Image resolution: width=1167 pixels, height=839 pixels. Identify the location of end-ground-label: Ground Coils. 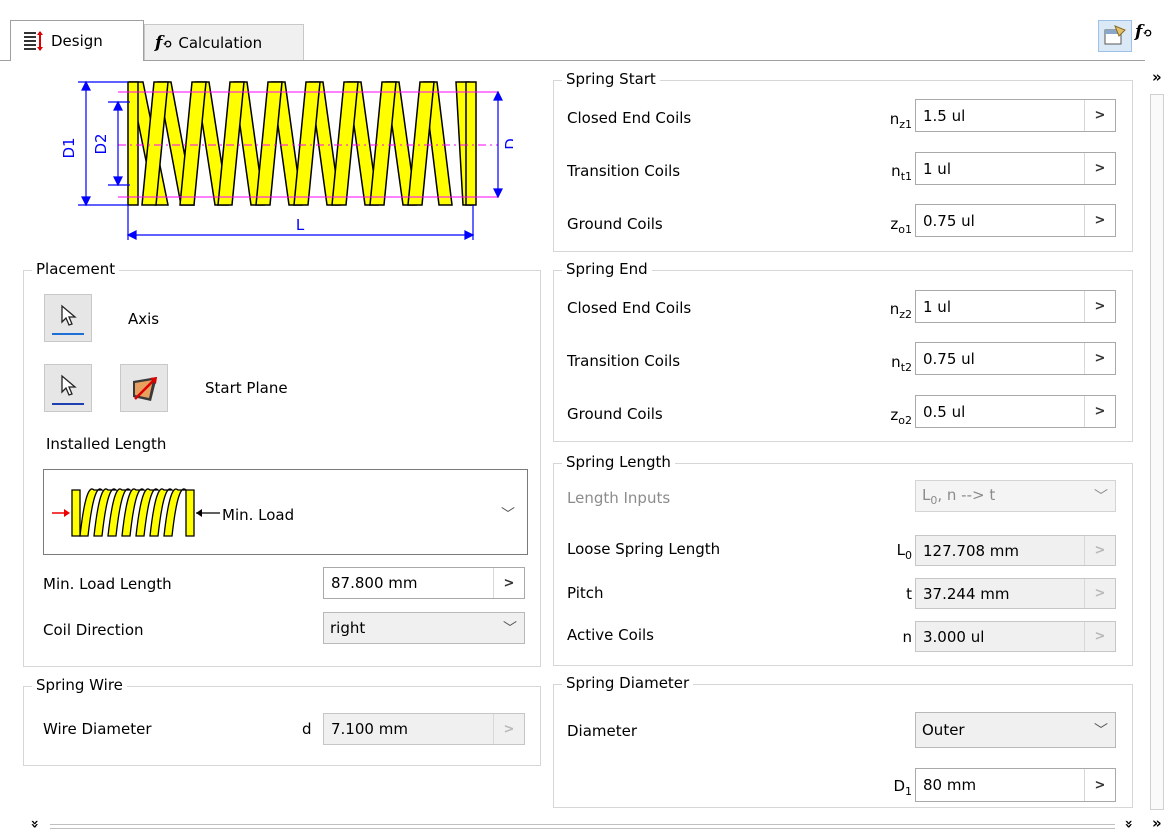
(615, 414).